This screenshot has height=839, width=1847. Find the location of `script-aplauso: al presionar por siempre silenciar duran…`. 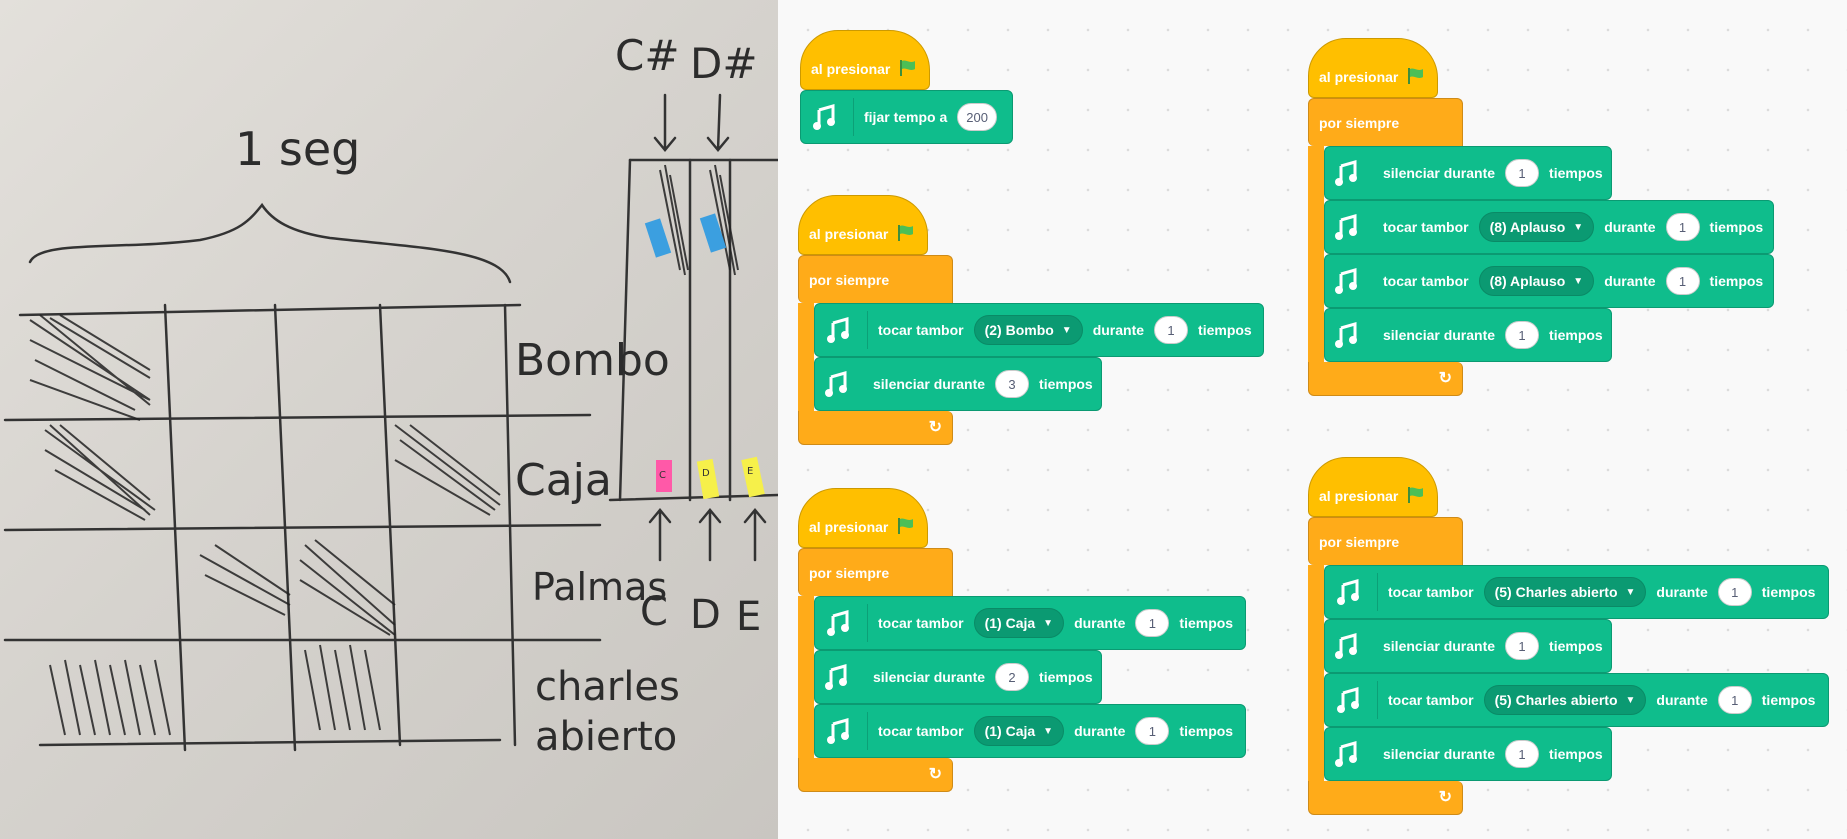

script-aplauso: al presionar por siempre silenciar duran… is located at coordinates (1541, 217).